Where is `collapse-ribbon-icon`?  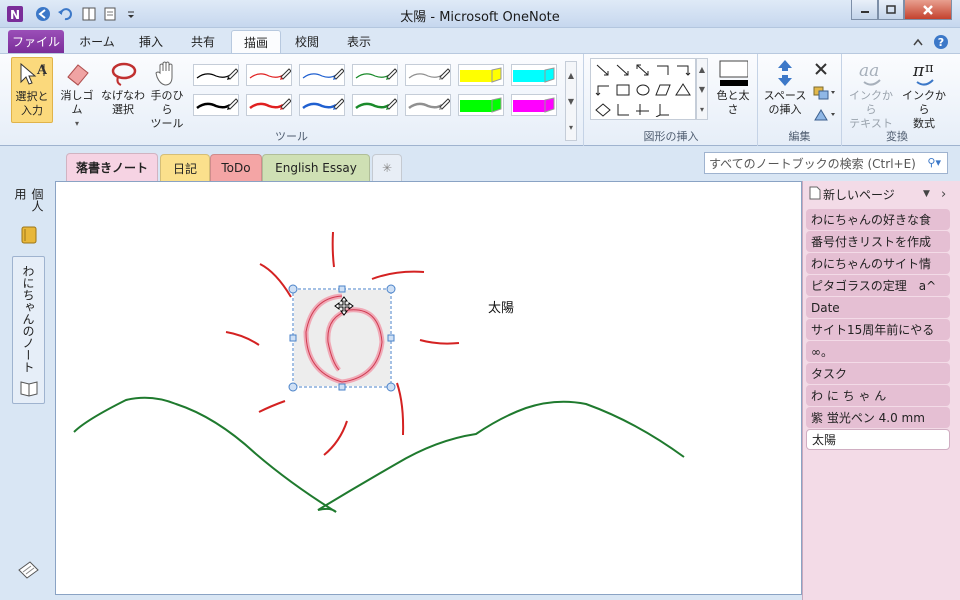 collapse-ribbon-icon is located at coordinates (918, 41).